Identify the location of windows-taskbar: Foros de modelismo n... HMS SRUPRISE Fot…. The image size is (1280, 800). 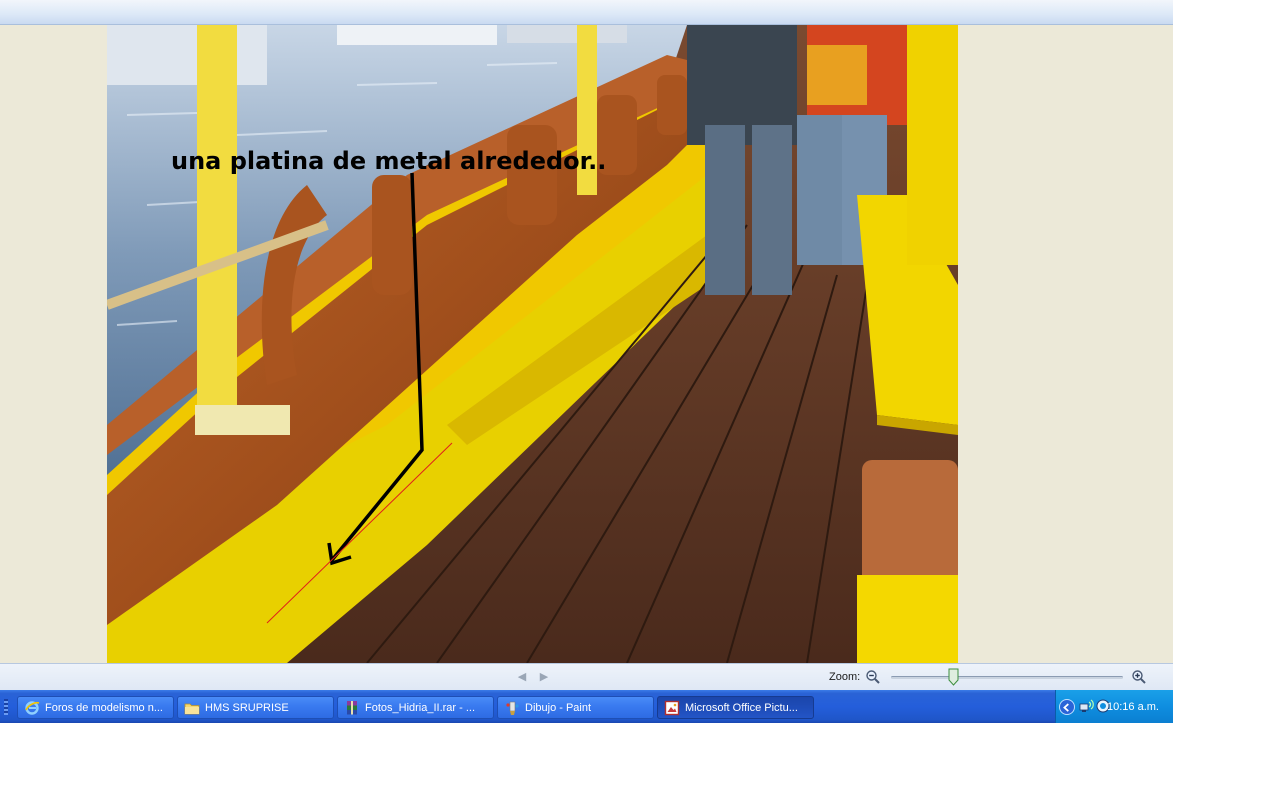
(586, 706).